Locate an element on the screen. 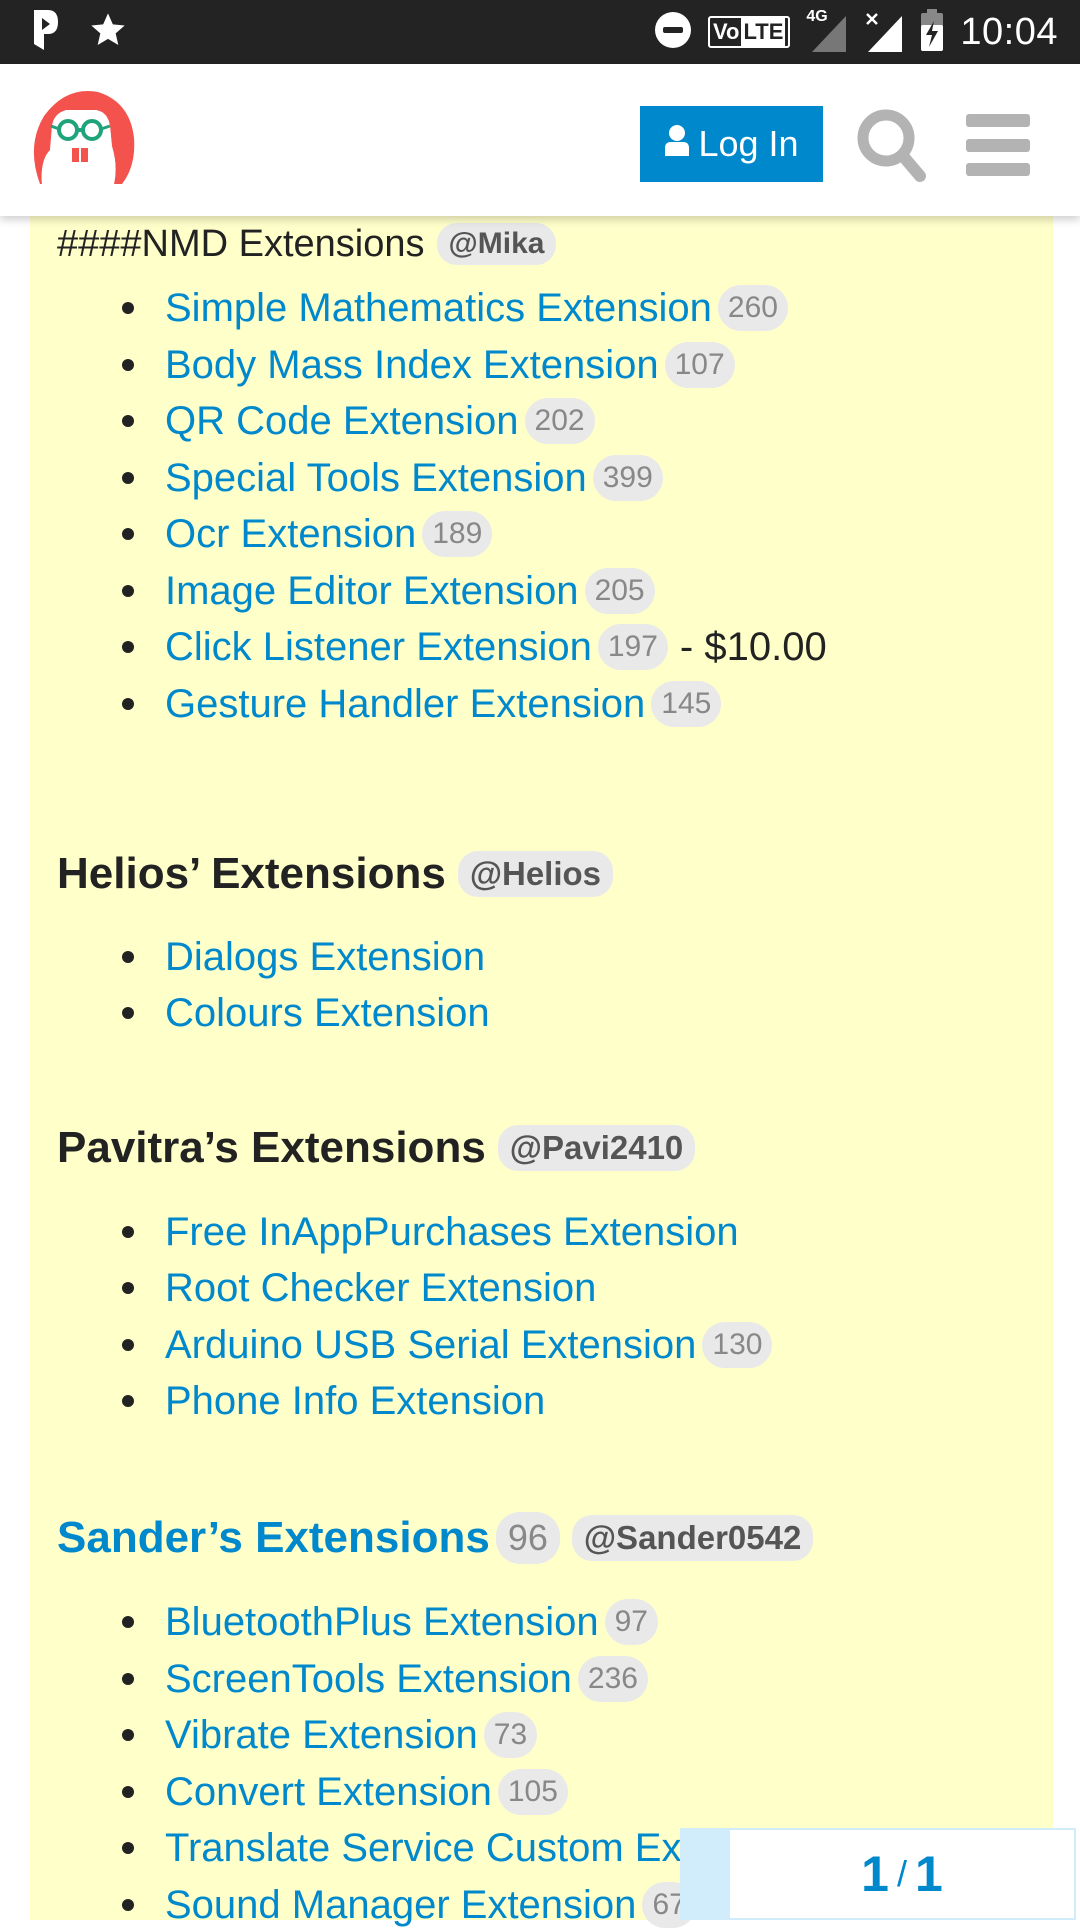 The width and height of the screenshot is (1080, 1931). extension-link: Root Checker Extension is located at coordinates (380, 1288).